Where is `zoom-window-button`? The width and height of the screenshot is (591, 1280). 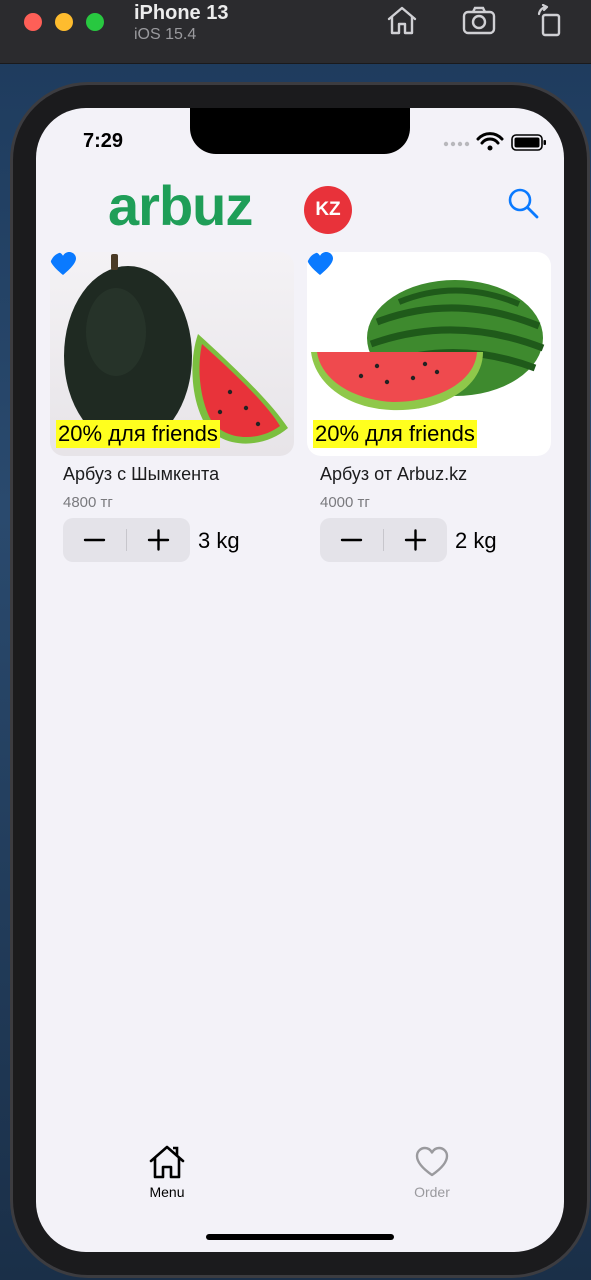 zoom-window-button is located at coordinates (95, 22).